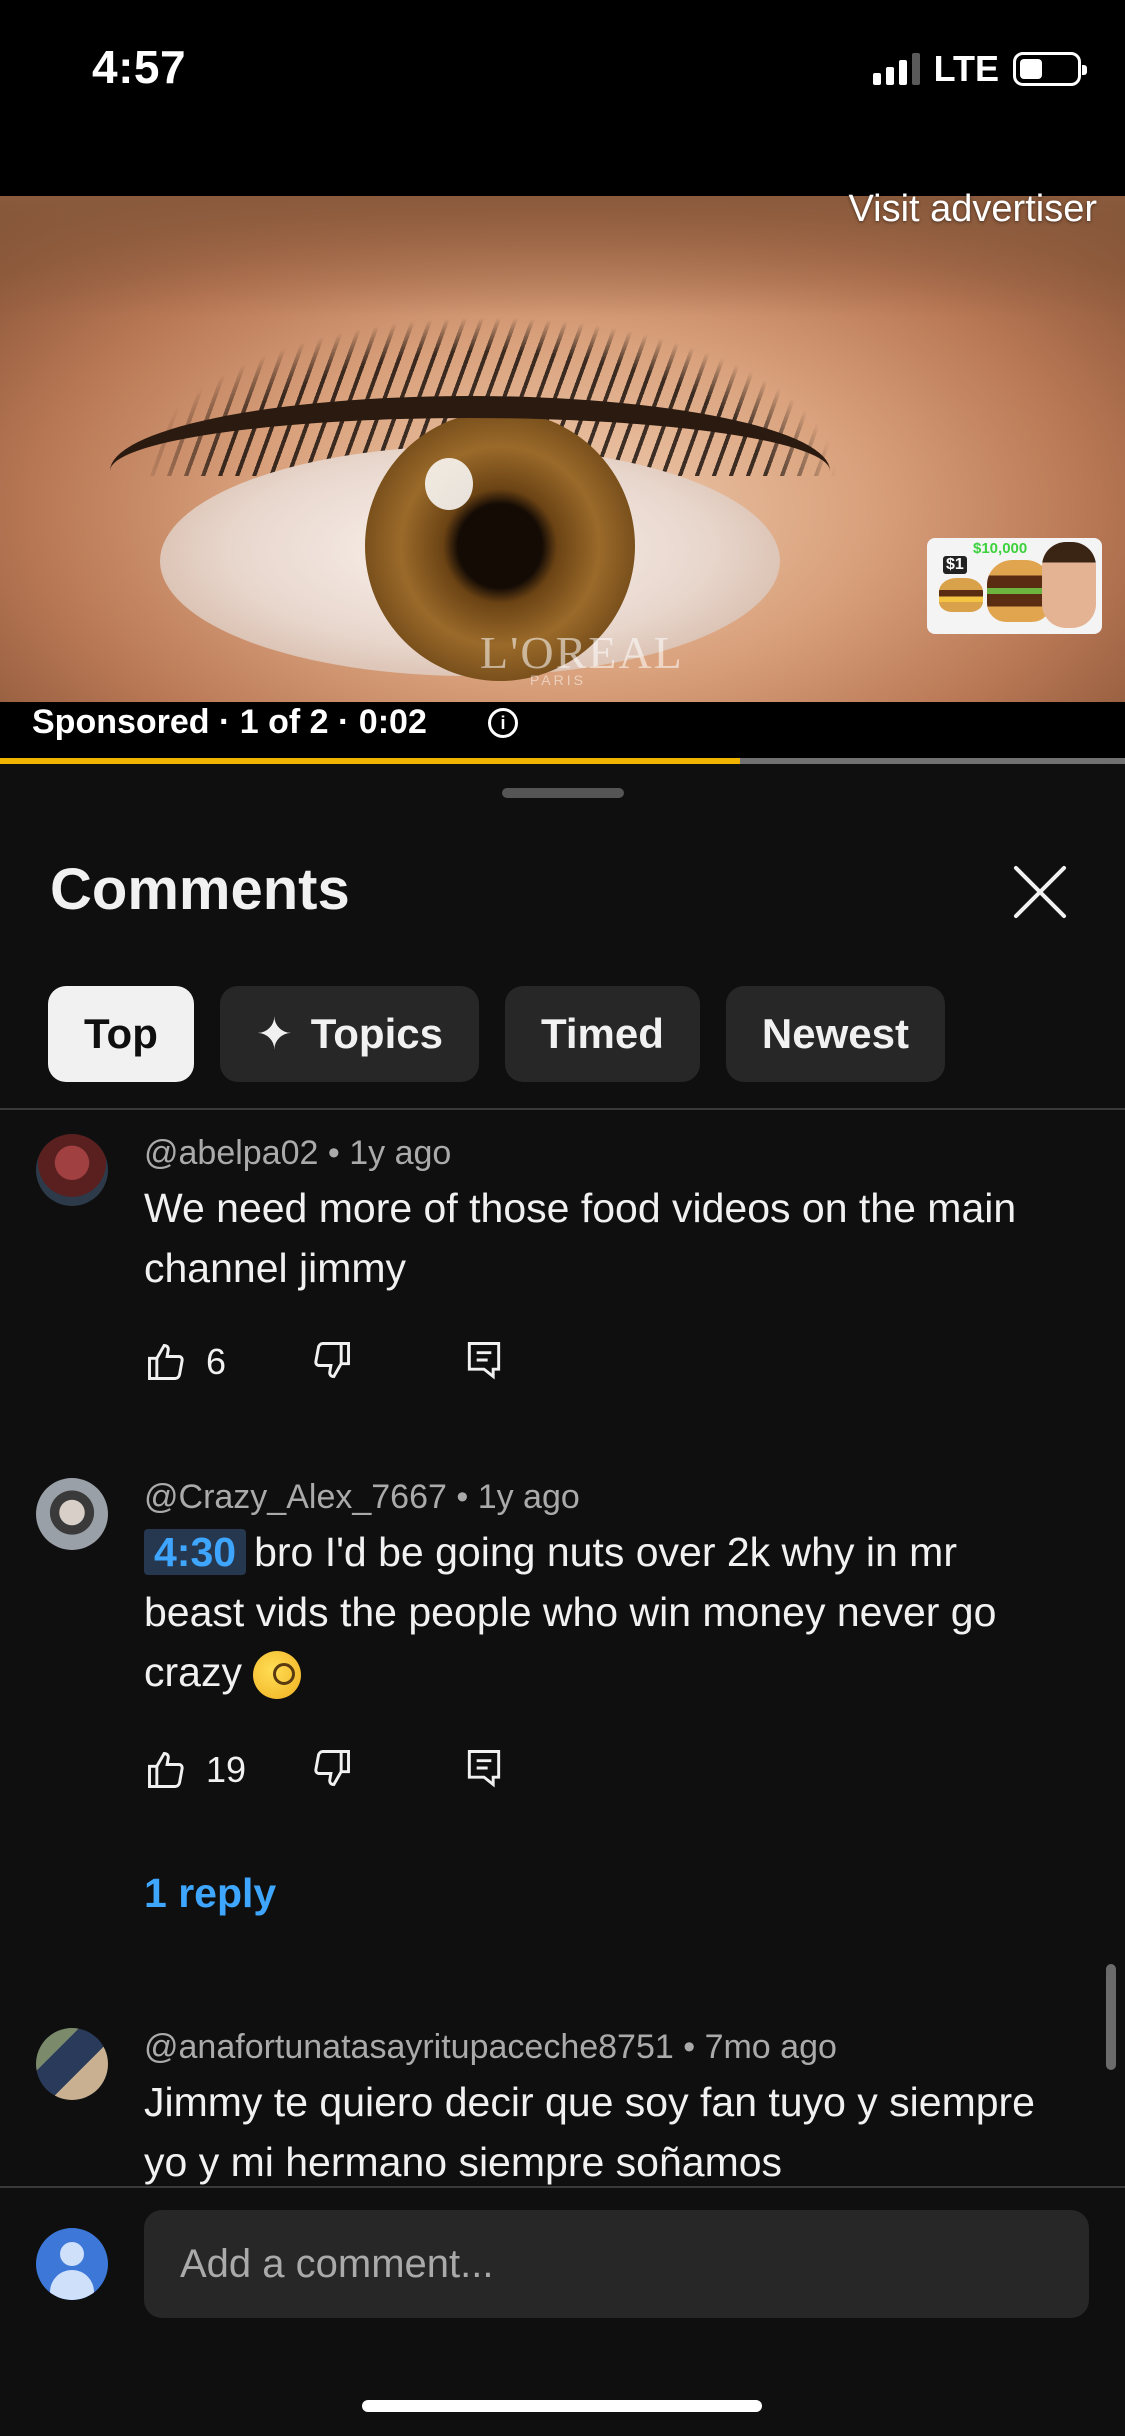 This screenshot has width=1125, height=2436. I want to click on user-avatar-icon, so click(72, 2264).